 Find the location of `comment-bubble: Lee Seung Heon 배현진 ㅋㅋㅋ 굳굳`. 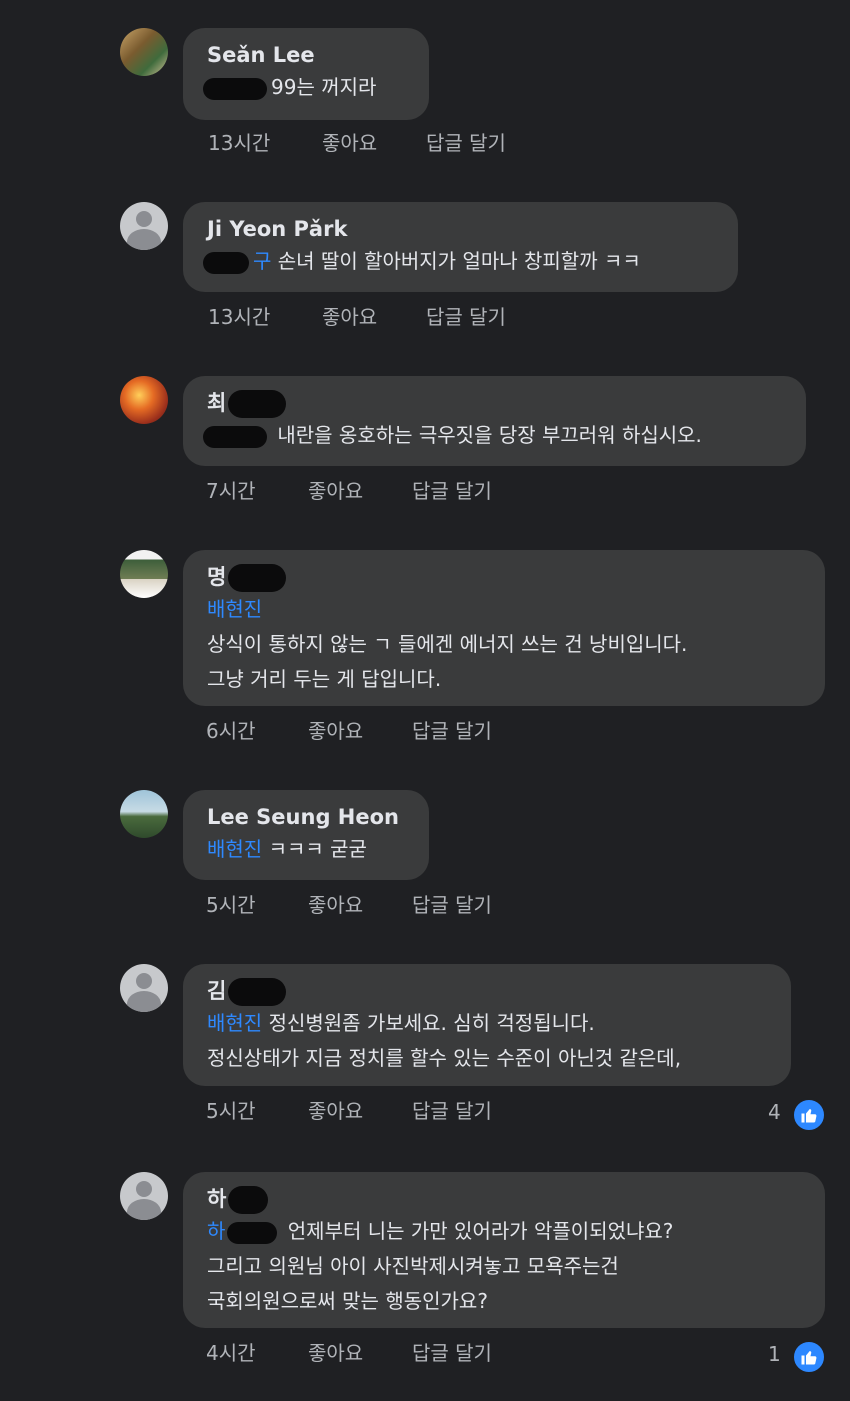

comment-bubble: Lee Seung Heon 배현진 ㅋㅋㅋ 굳굳 is located at coordinates (306, 835).